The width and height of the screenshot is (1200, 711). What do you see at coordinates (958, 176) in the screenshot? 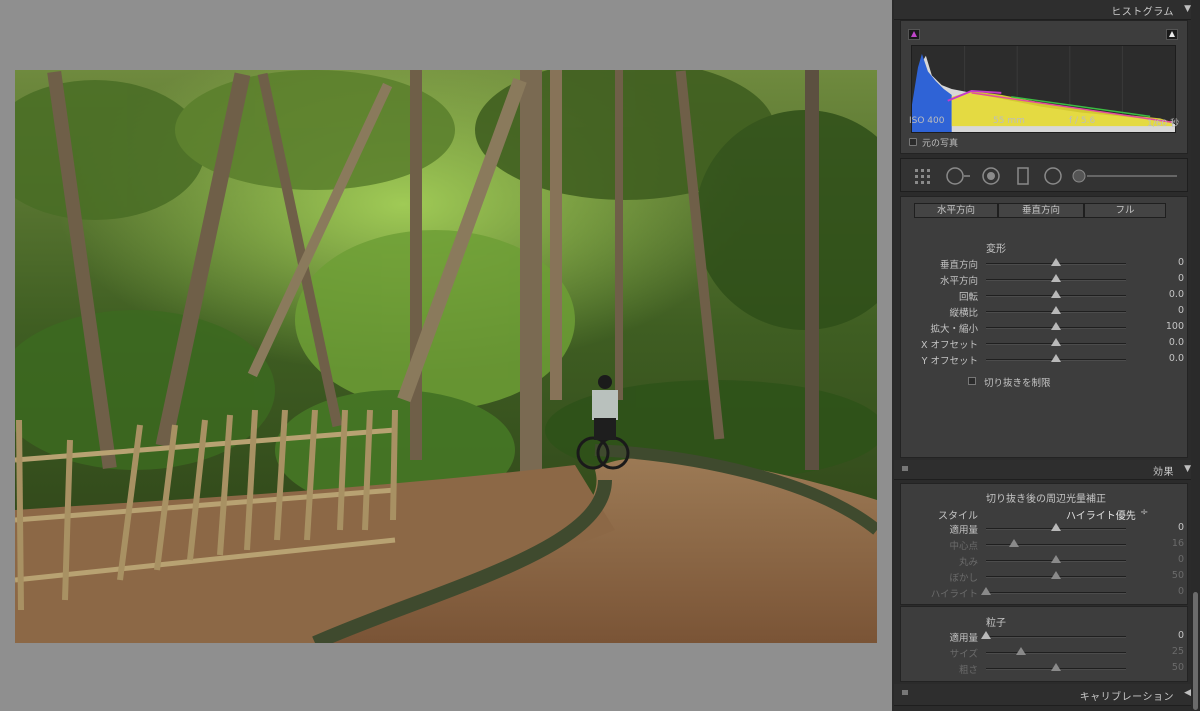
I see `spot-removal-icon` at bounding box center [958, 176].